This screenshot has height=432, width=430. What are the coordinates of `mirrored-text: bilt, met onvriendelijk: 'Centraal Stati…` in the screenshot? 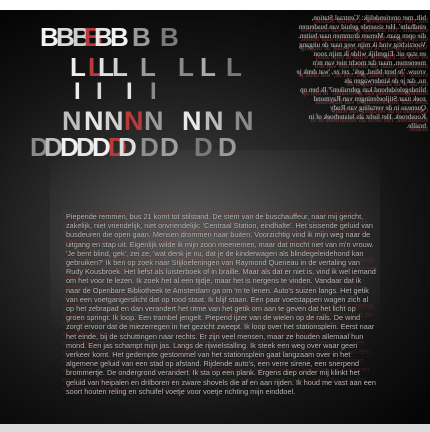 It's located at (361, 72).